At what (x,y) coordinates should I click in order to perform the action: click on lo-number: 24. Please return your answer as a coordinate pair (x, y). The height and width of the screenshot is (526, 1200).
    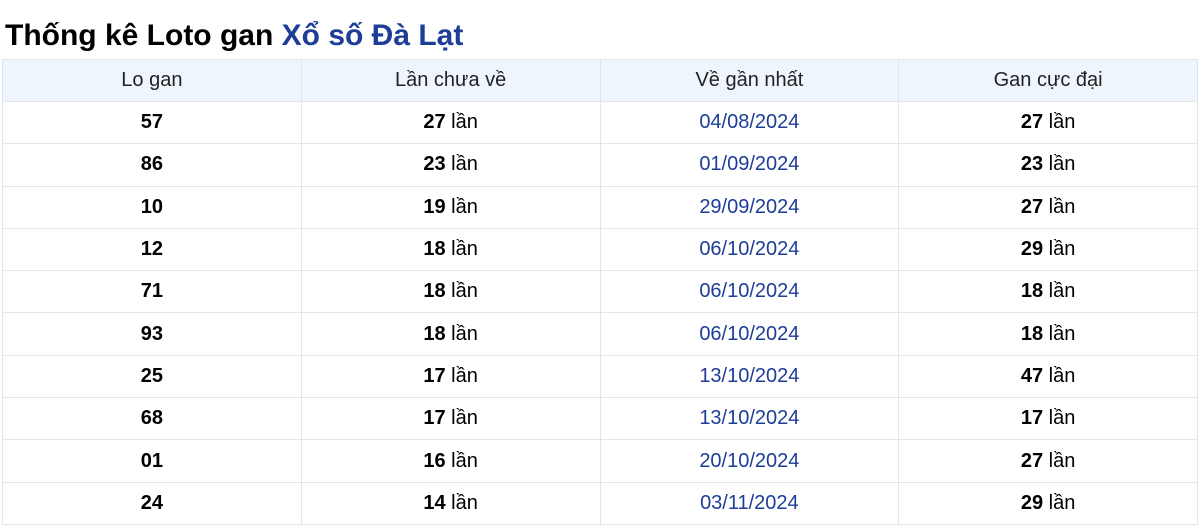
    Looking at the image, I should click on (152, 503).